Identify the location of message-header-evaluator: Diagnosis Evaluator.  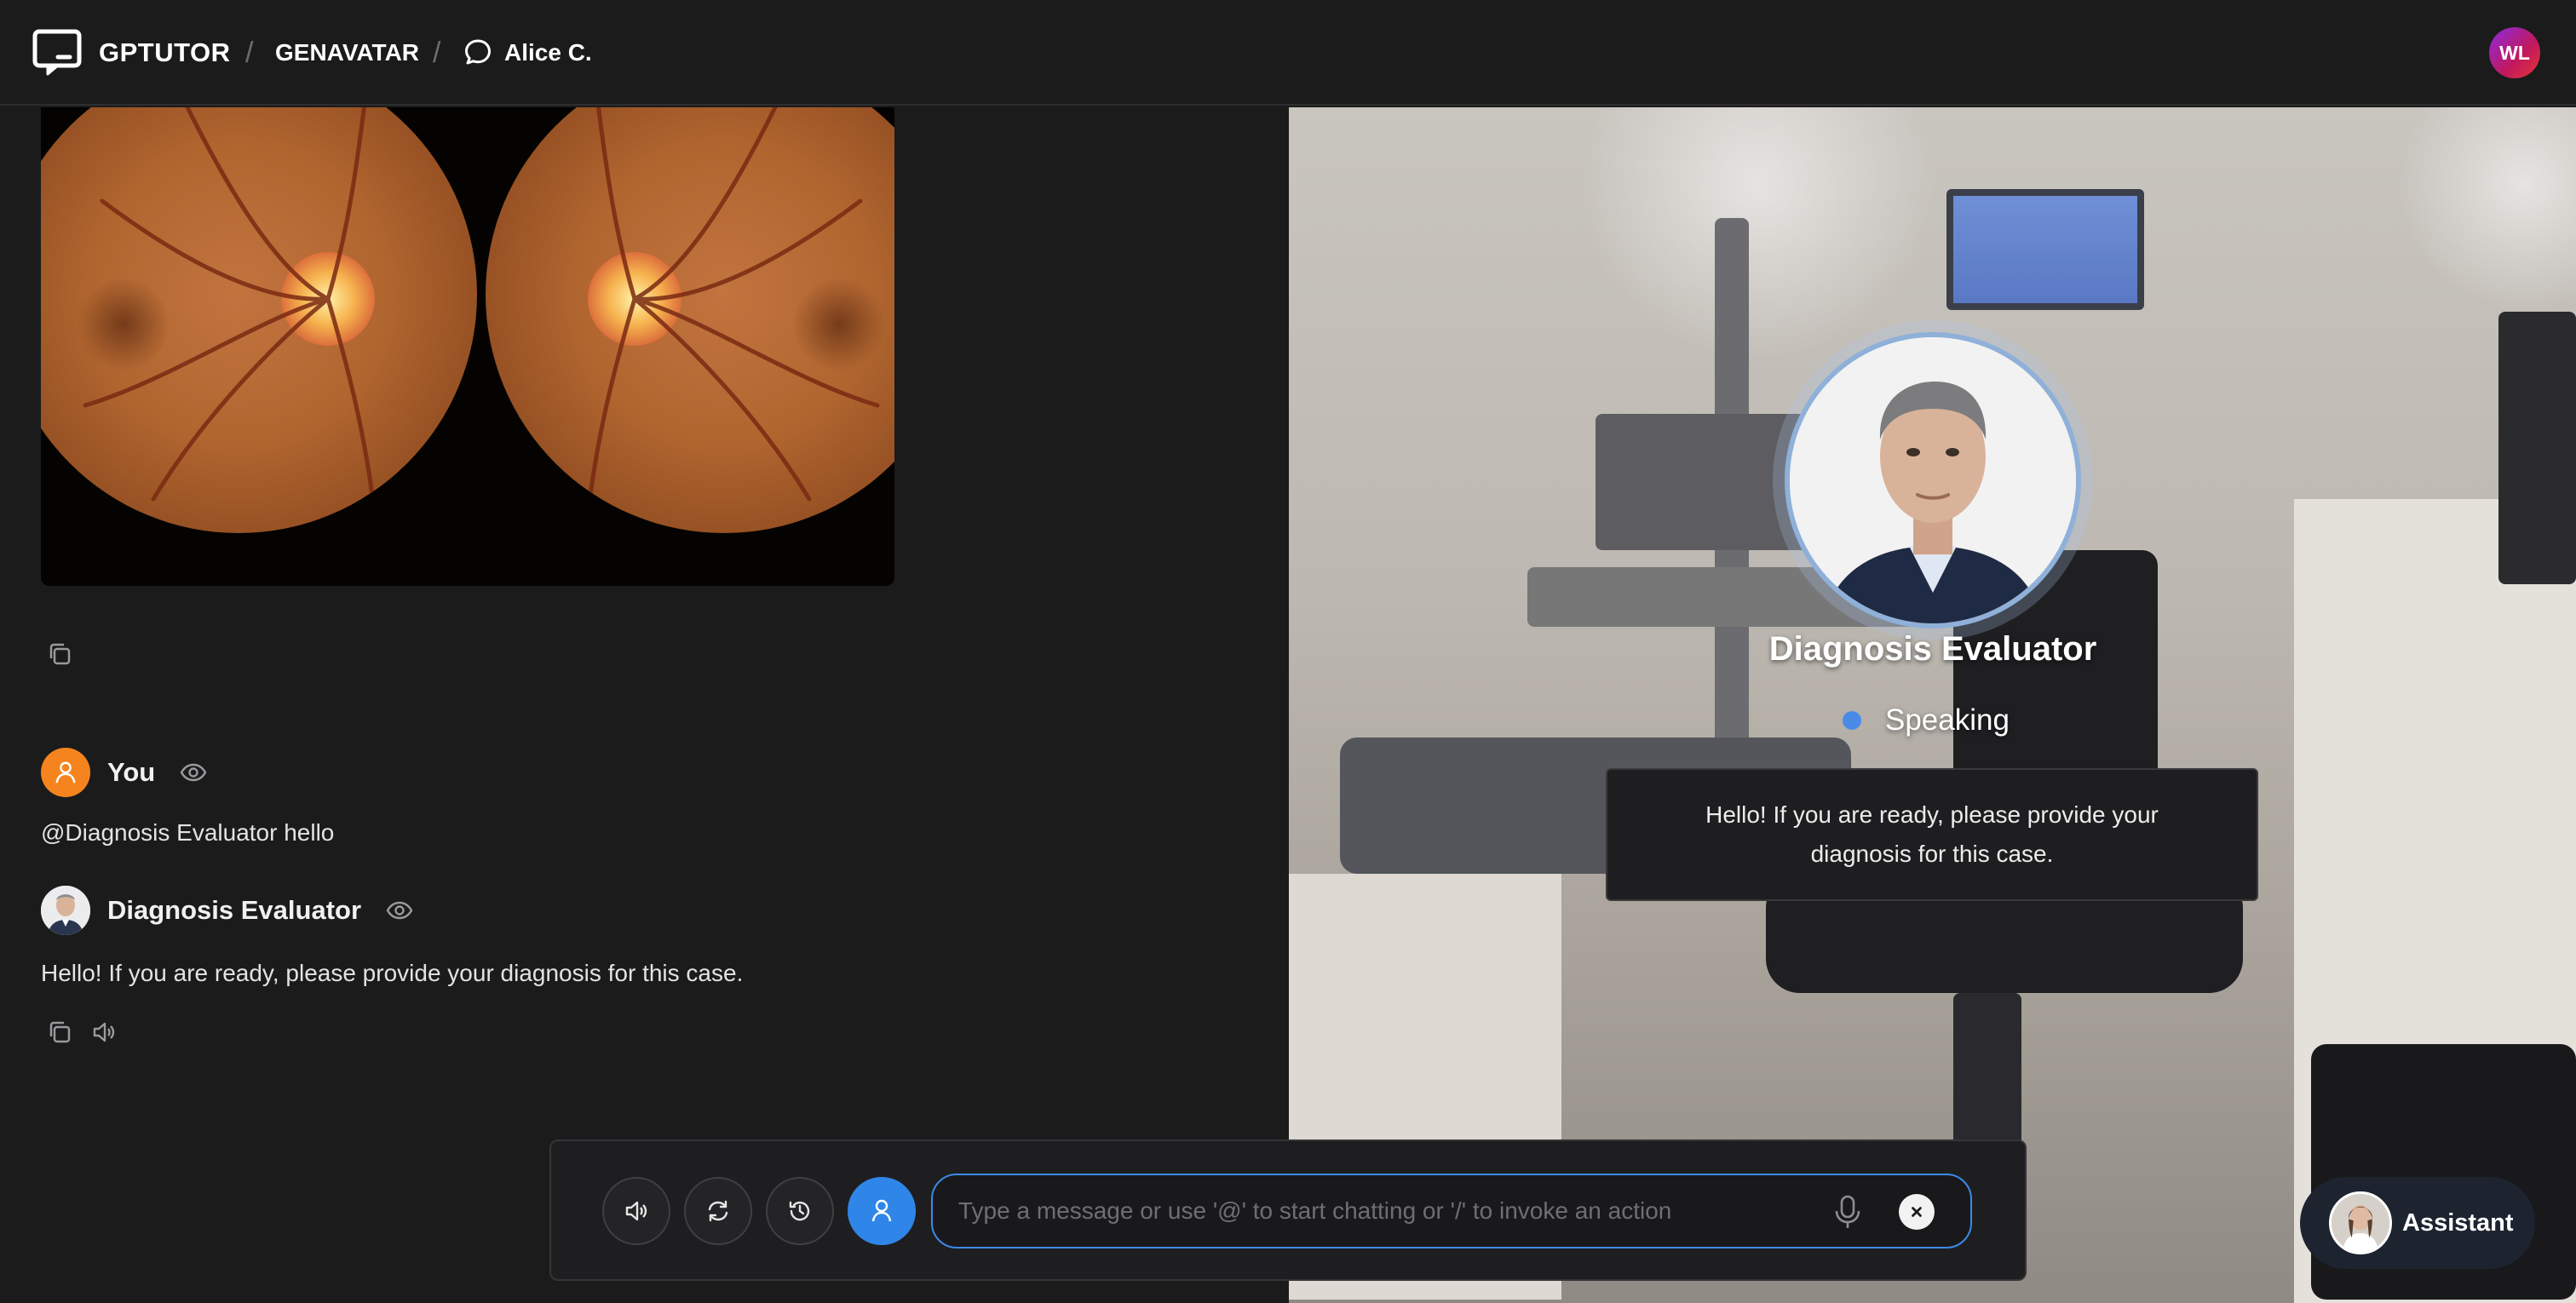
(228, 910).